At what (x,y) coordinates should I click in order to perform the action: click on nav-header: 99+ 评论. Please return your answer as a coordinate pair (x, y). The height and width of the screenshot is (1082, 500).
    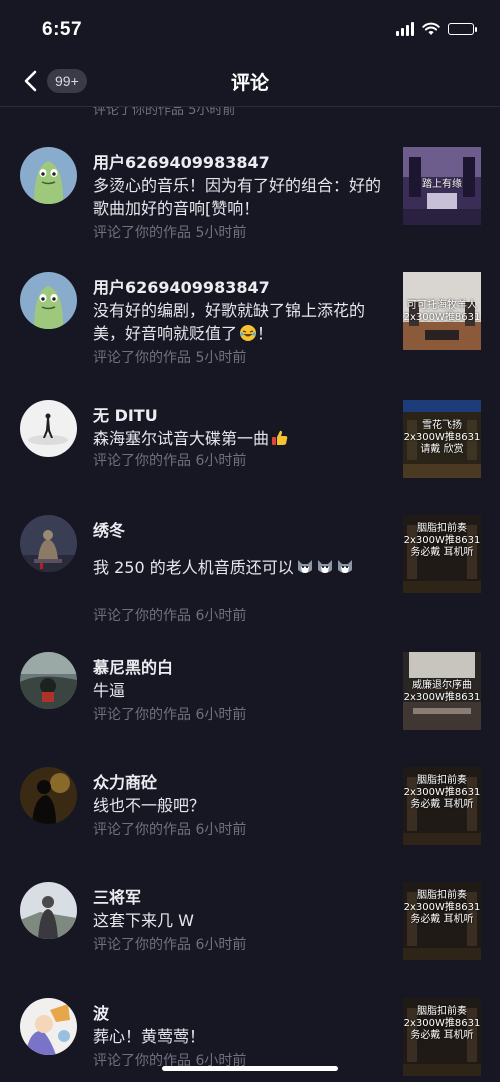
    Looking at the image, I should click on (250, 82).